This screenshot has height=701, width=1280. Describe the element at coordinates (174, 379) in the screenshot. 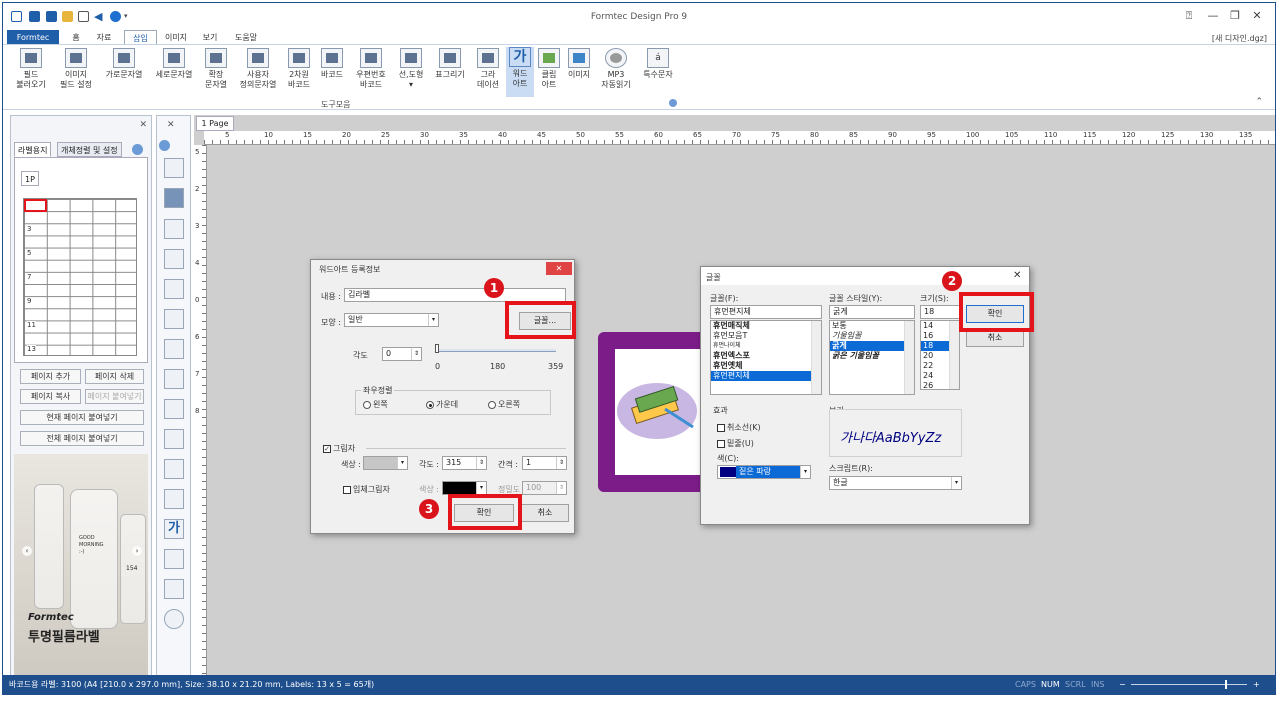

I see `barcode-tool-icon` at that location.